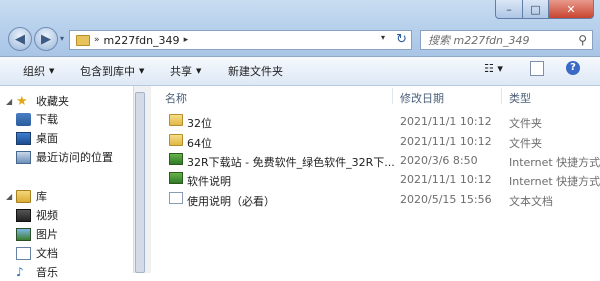 The height and width of the screenshot is (281, 600). Describe the element at coordinates (255, 71) in the screenshot. I see `new-folder-button: 新建文件夹` at that location.